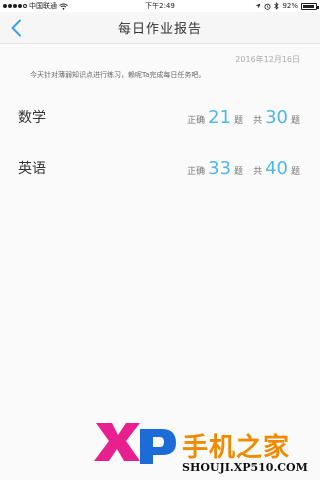 The width and height of the screenshot is (320, 480). I want to click on status-left: 中国联通, so click(35, 6).